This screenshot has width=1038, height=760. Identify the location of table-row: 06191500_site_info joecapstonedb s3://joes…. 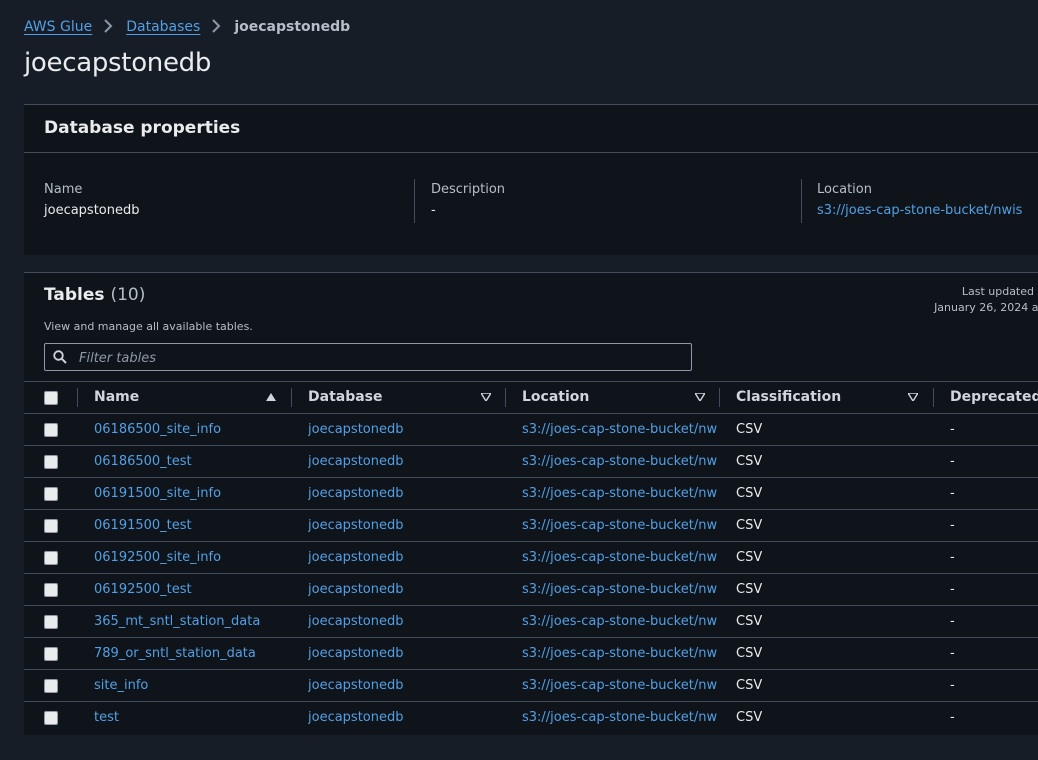
(531, 494).